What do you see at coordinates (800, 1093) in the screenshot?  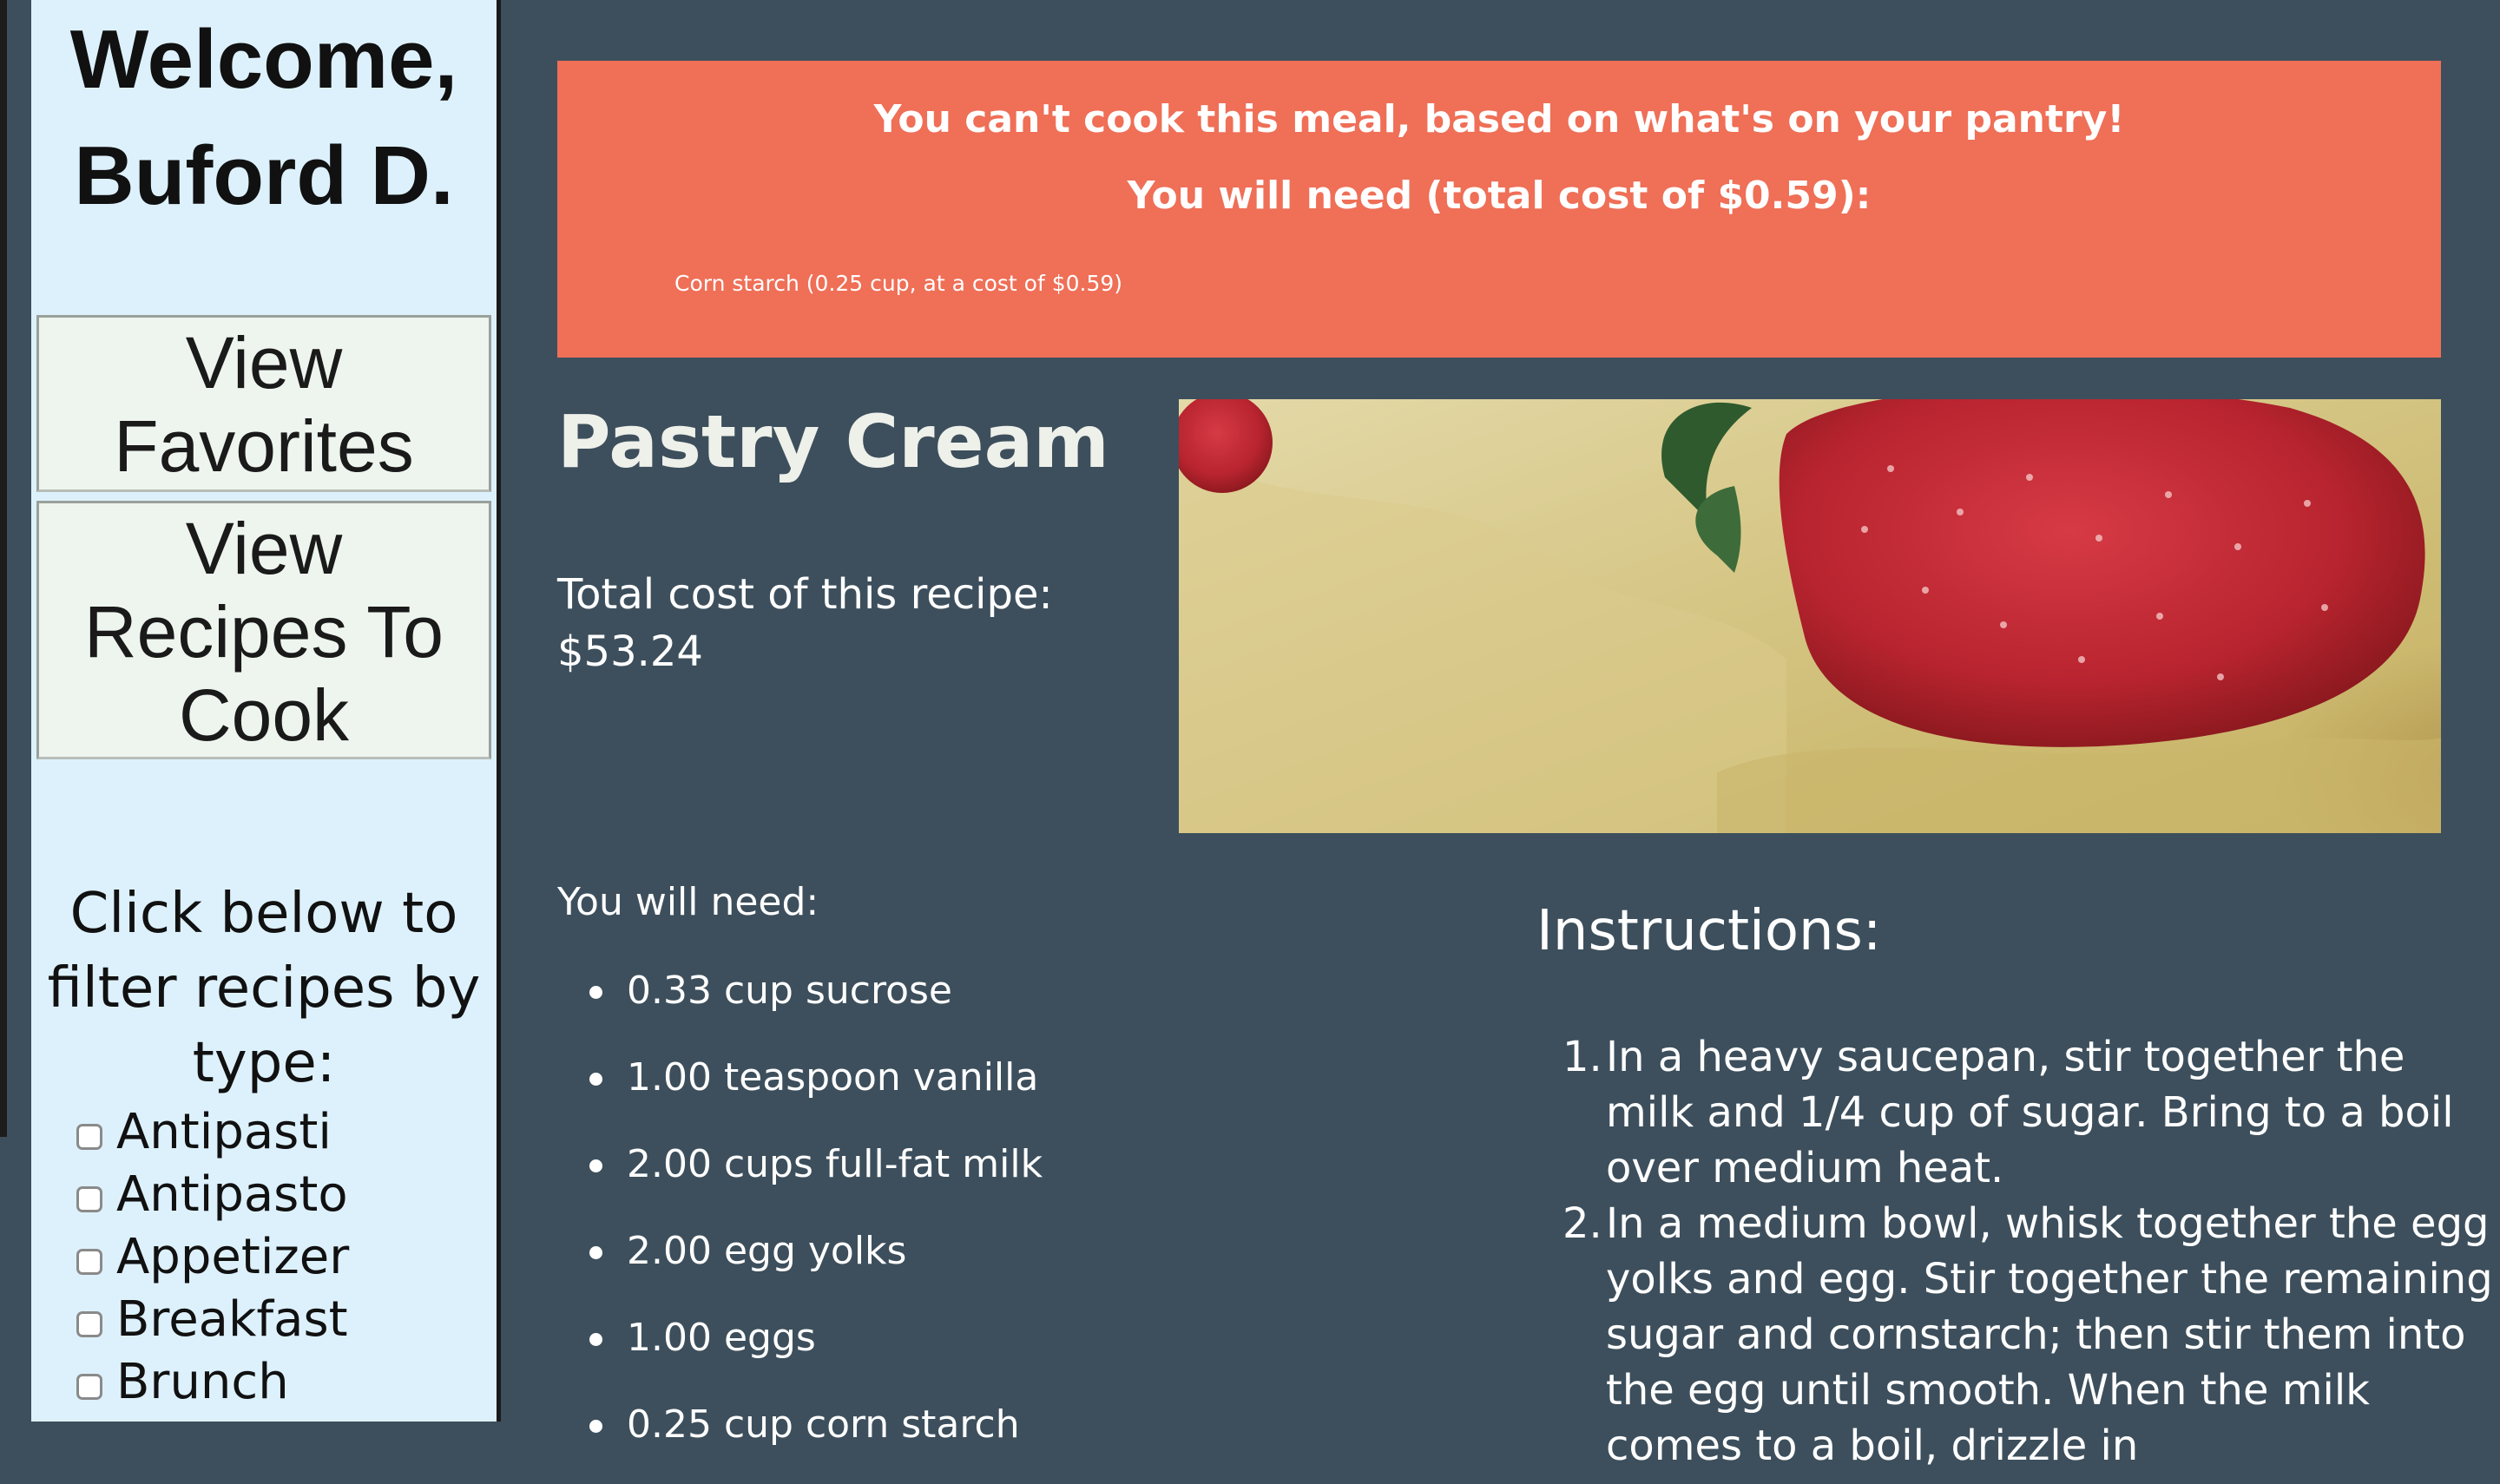 I see `ingredient-item: 1.00 teaspoon vanilla` at bounding box center [800, 1093].